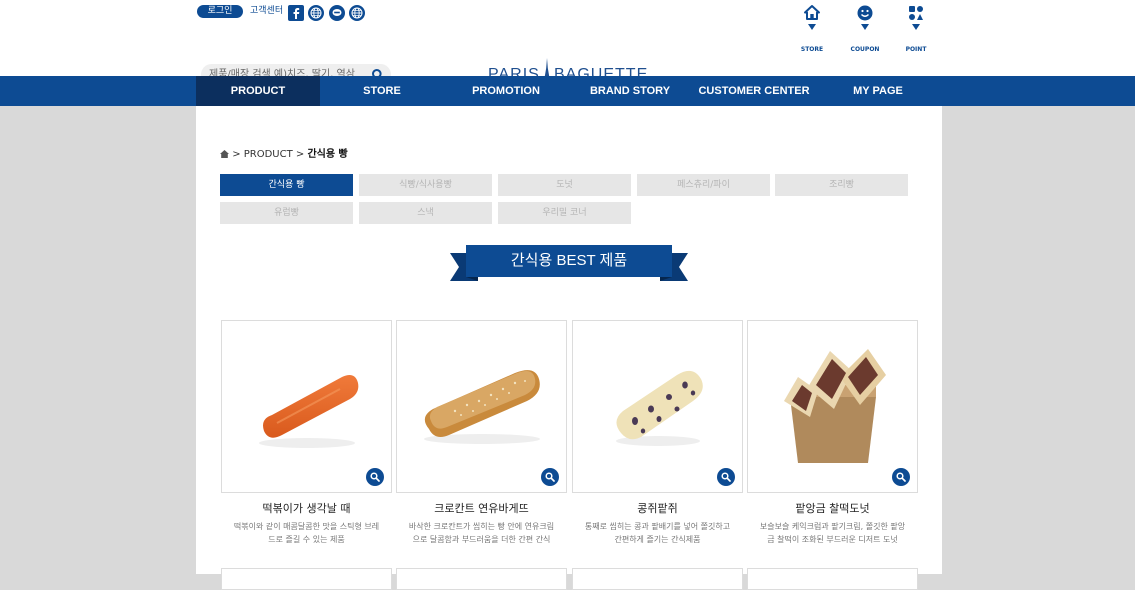  Describe the element at coordinates (703, 185) in the screenshot. I see `category-tab-pastry: 페스츄리/파이` at that location.